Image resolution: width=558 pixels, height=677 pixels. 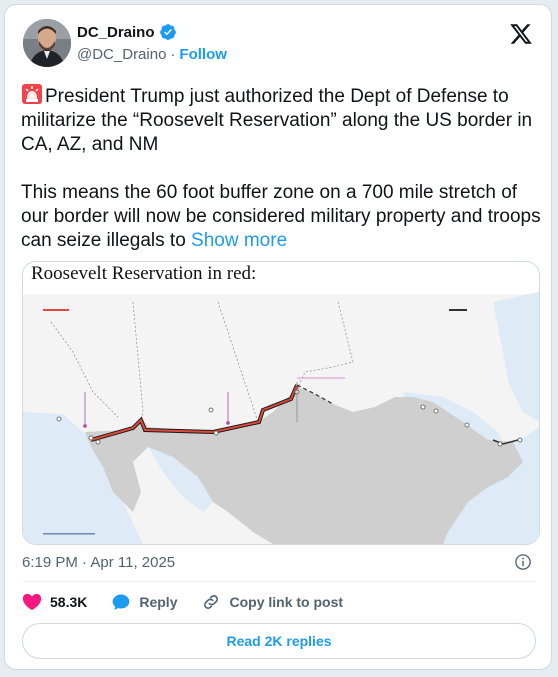 I want to click on x-logo-icon, so click(x=521, y=34).